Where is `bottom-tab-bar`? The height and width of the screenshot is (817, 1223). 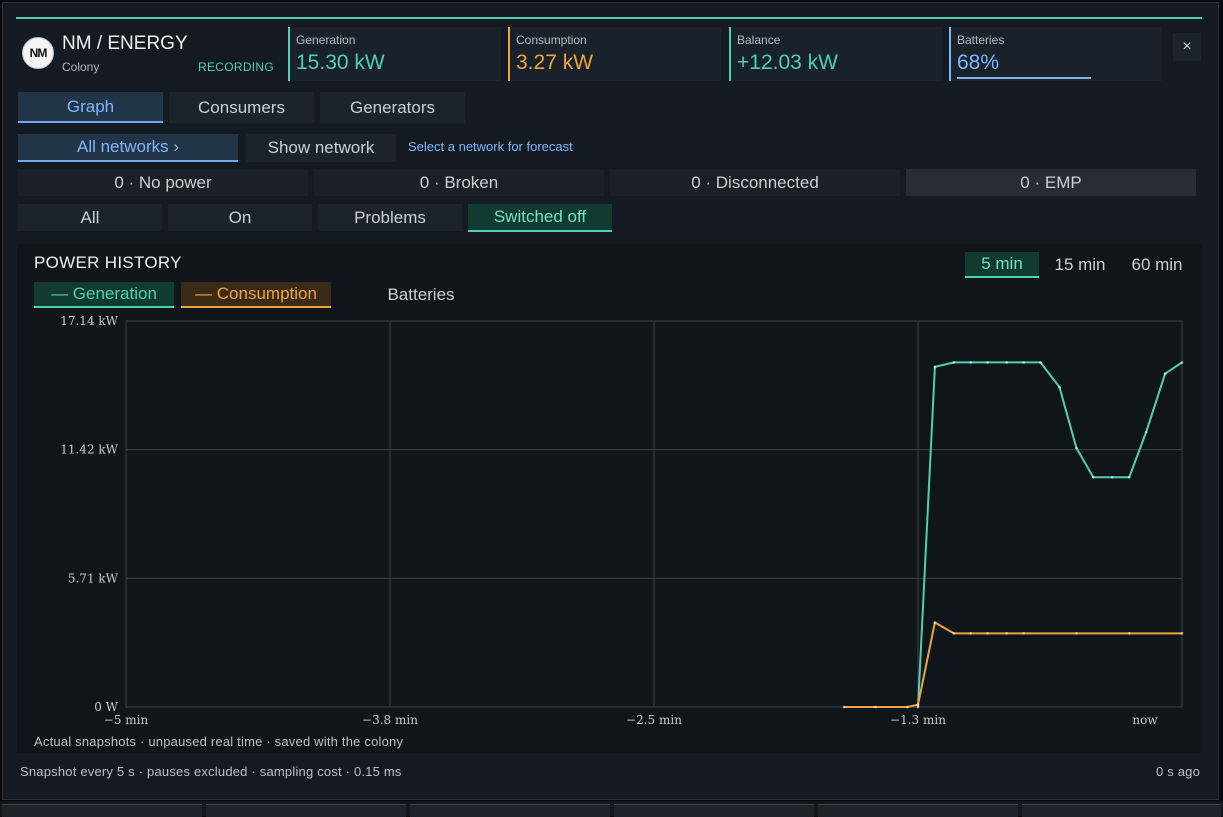
bottom-tab-bar is located at coordinates (611, 809).